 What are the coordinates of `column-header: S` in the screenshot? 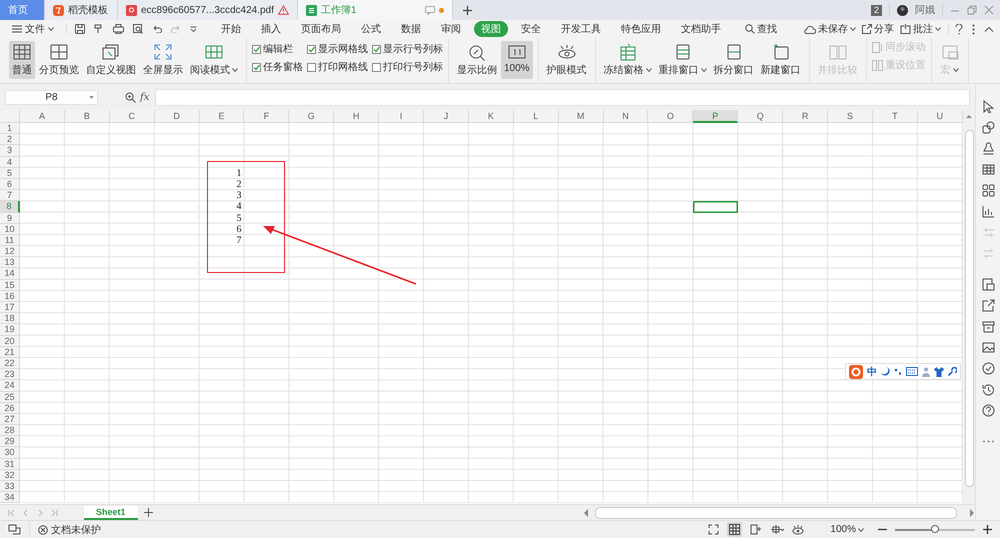 It's located at (850, 116).